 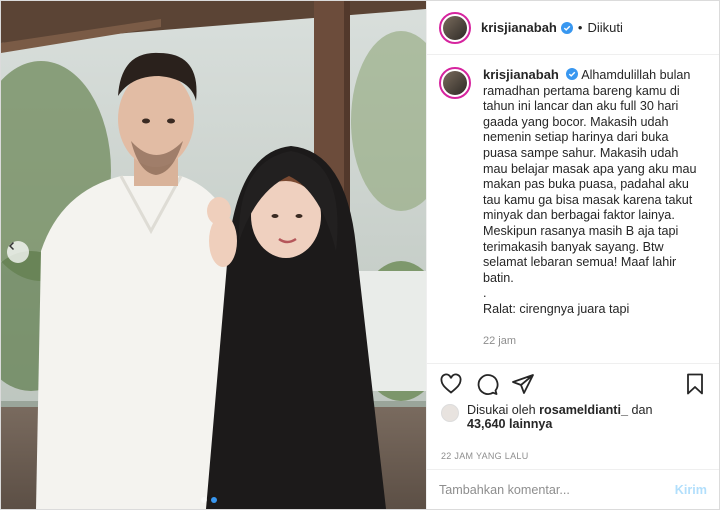 I want to click on carousel-indicator, so click(x=209, y=500).